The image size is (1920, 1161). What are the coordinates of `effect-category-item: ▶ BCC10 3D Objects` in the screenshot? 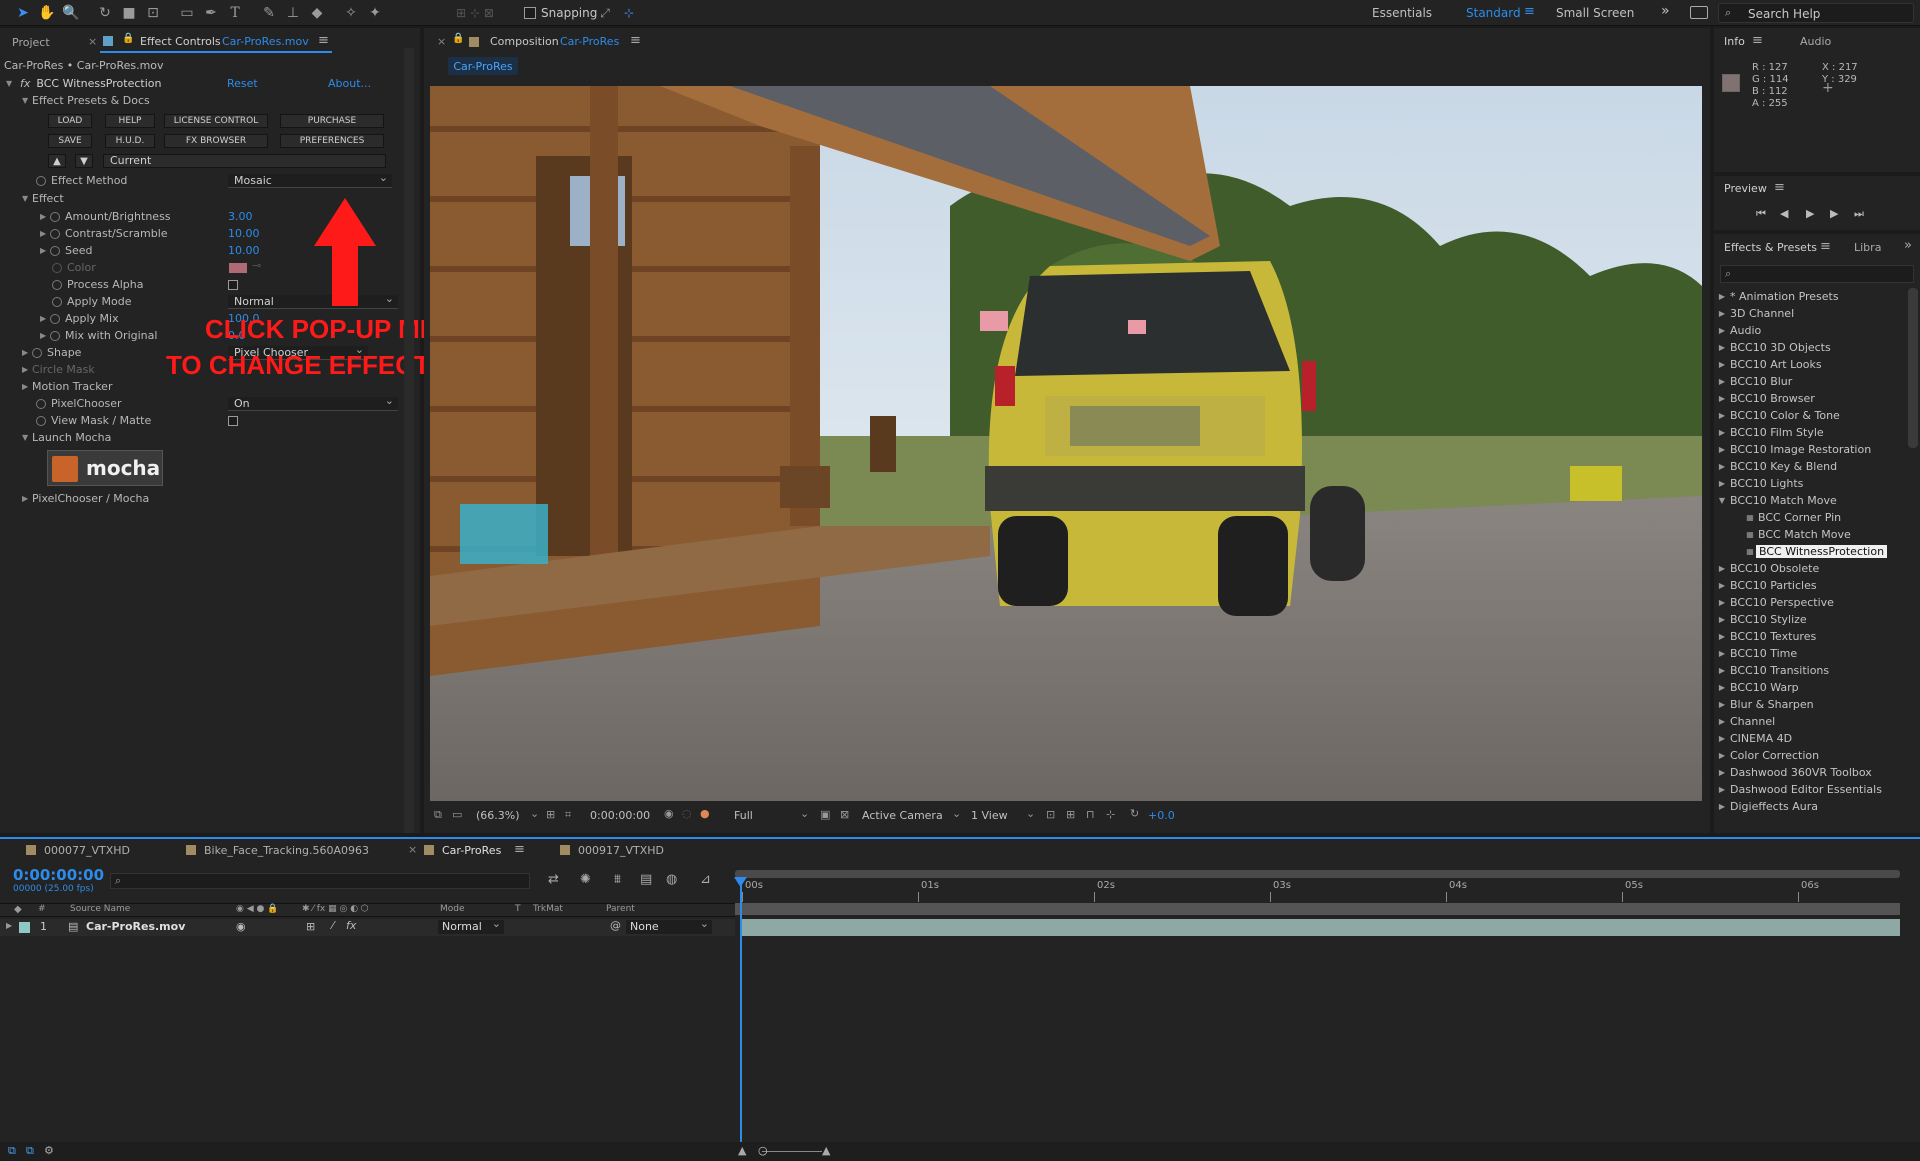 It's located at (1773, 347).